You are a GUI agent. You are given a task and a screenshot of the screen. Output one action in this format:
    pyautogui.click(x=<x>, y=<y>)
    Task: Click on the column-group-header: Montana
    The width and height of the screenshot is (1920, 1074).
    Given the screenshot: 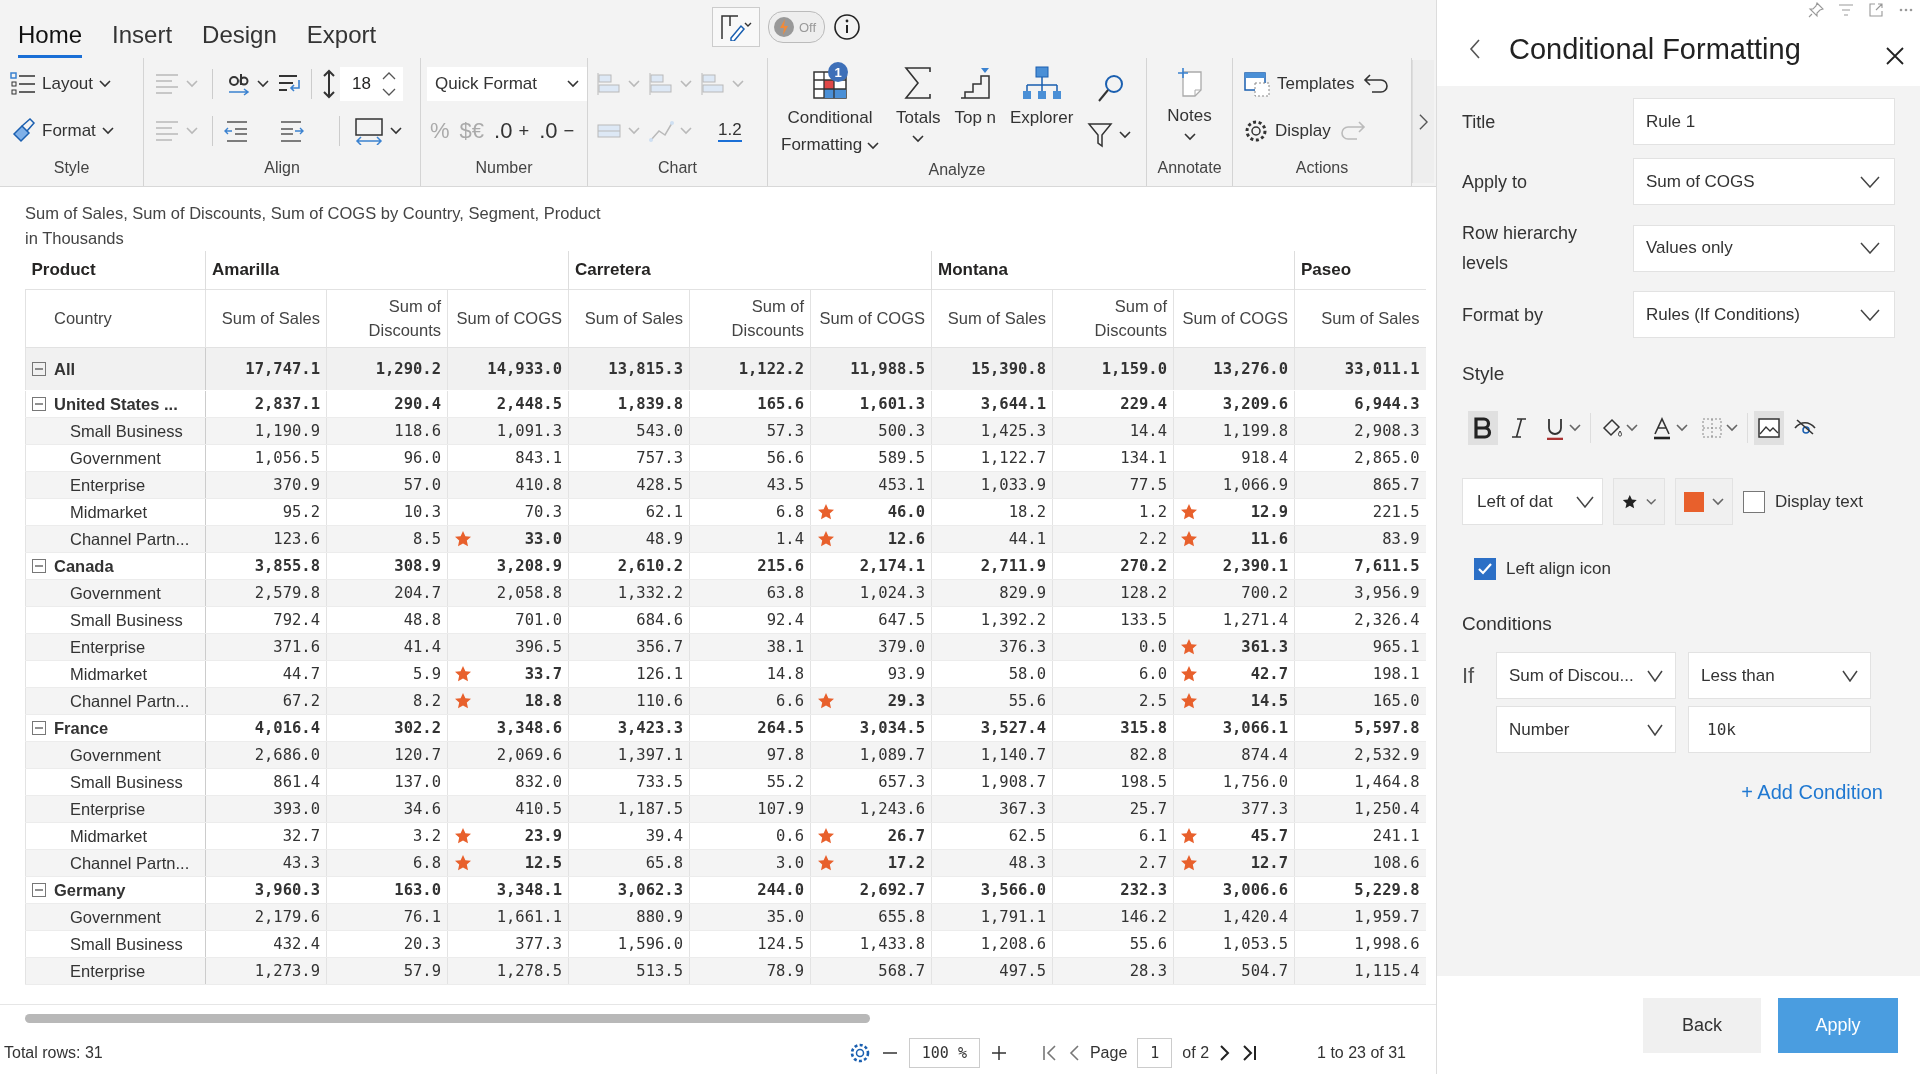 What is the action you would take?
    pyautogui.click(x=973, y=269)
    